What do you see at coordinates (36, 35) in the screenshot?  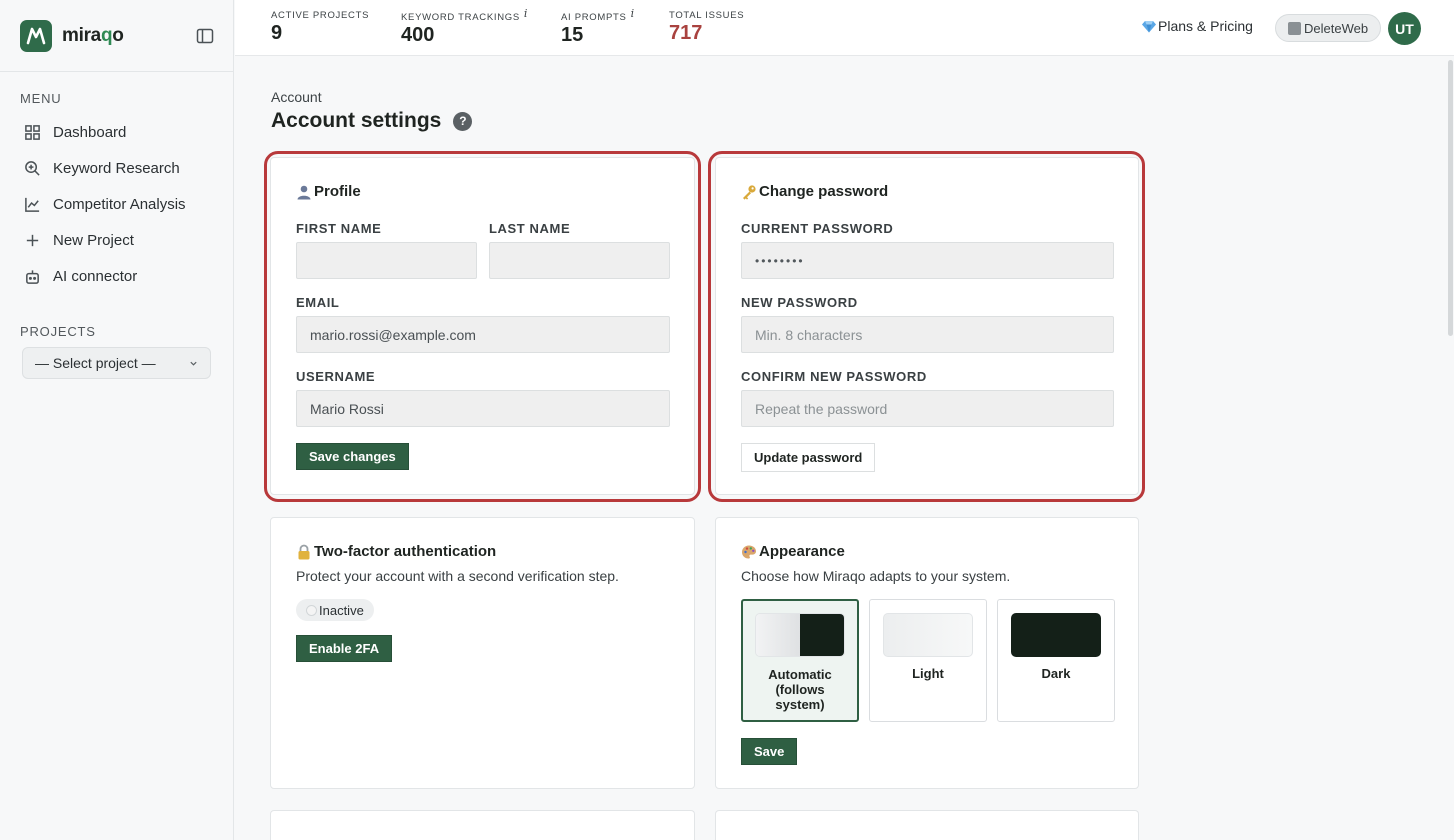 I see `logo-icon` at bounding box center [36, 35].